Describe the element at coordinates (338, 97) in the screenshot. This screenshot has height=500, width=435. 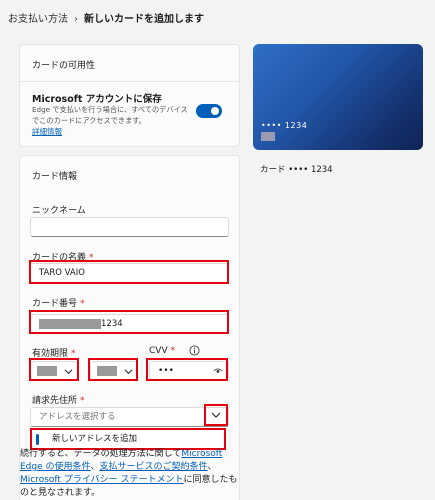
I see `card-preview-image: •••• 1234` at that location.